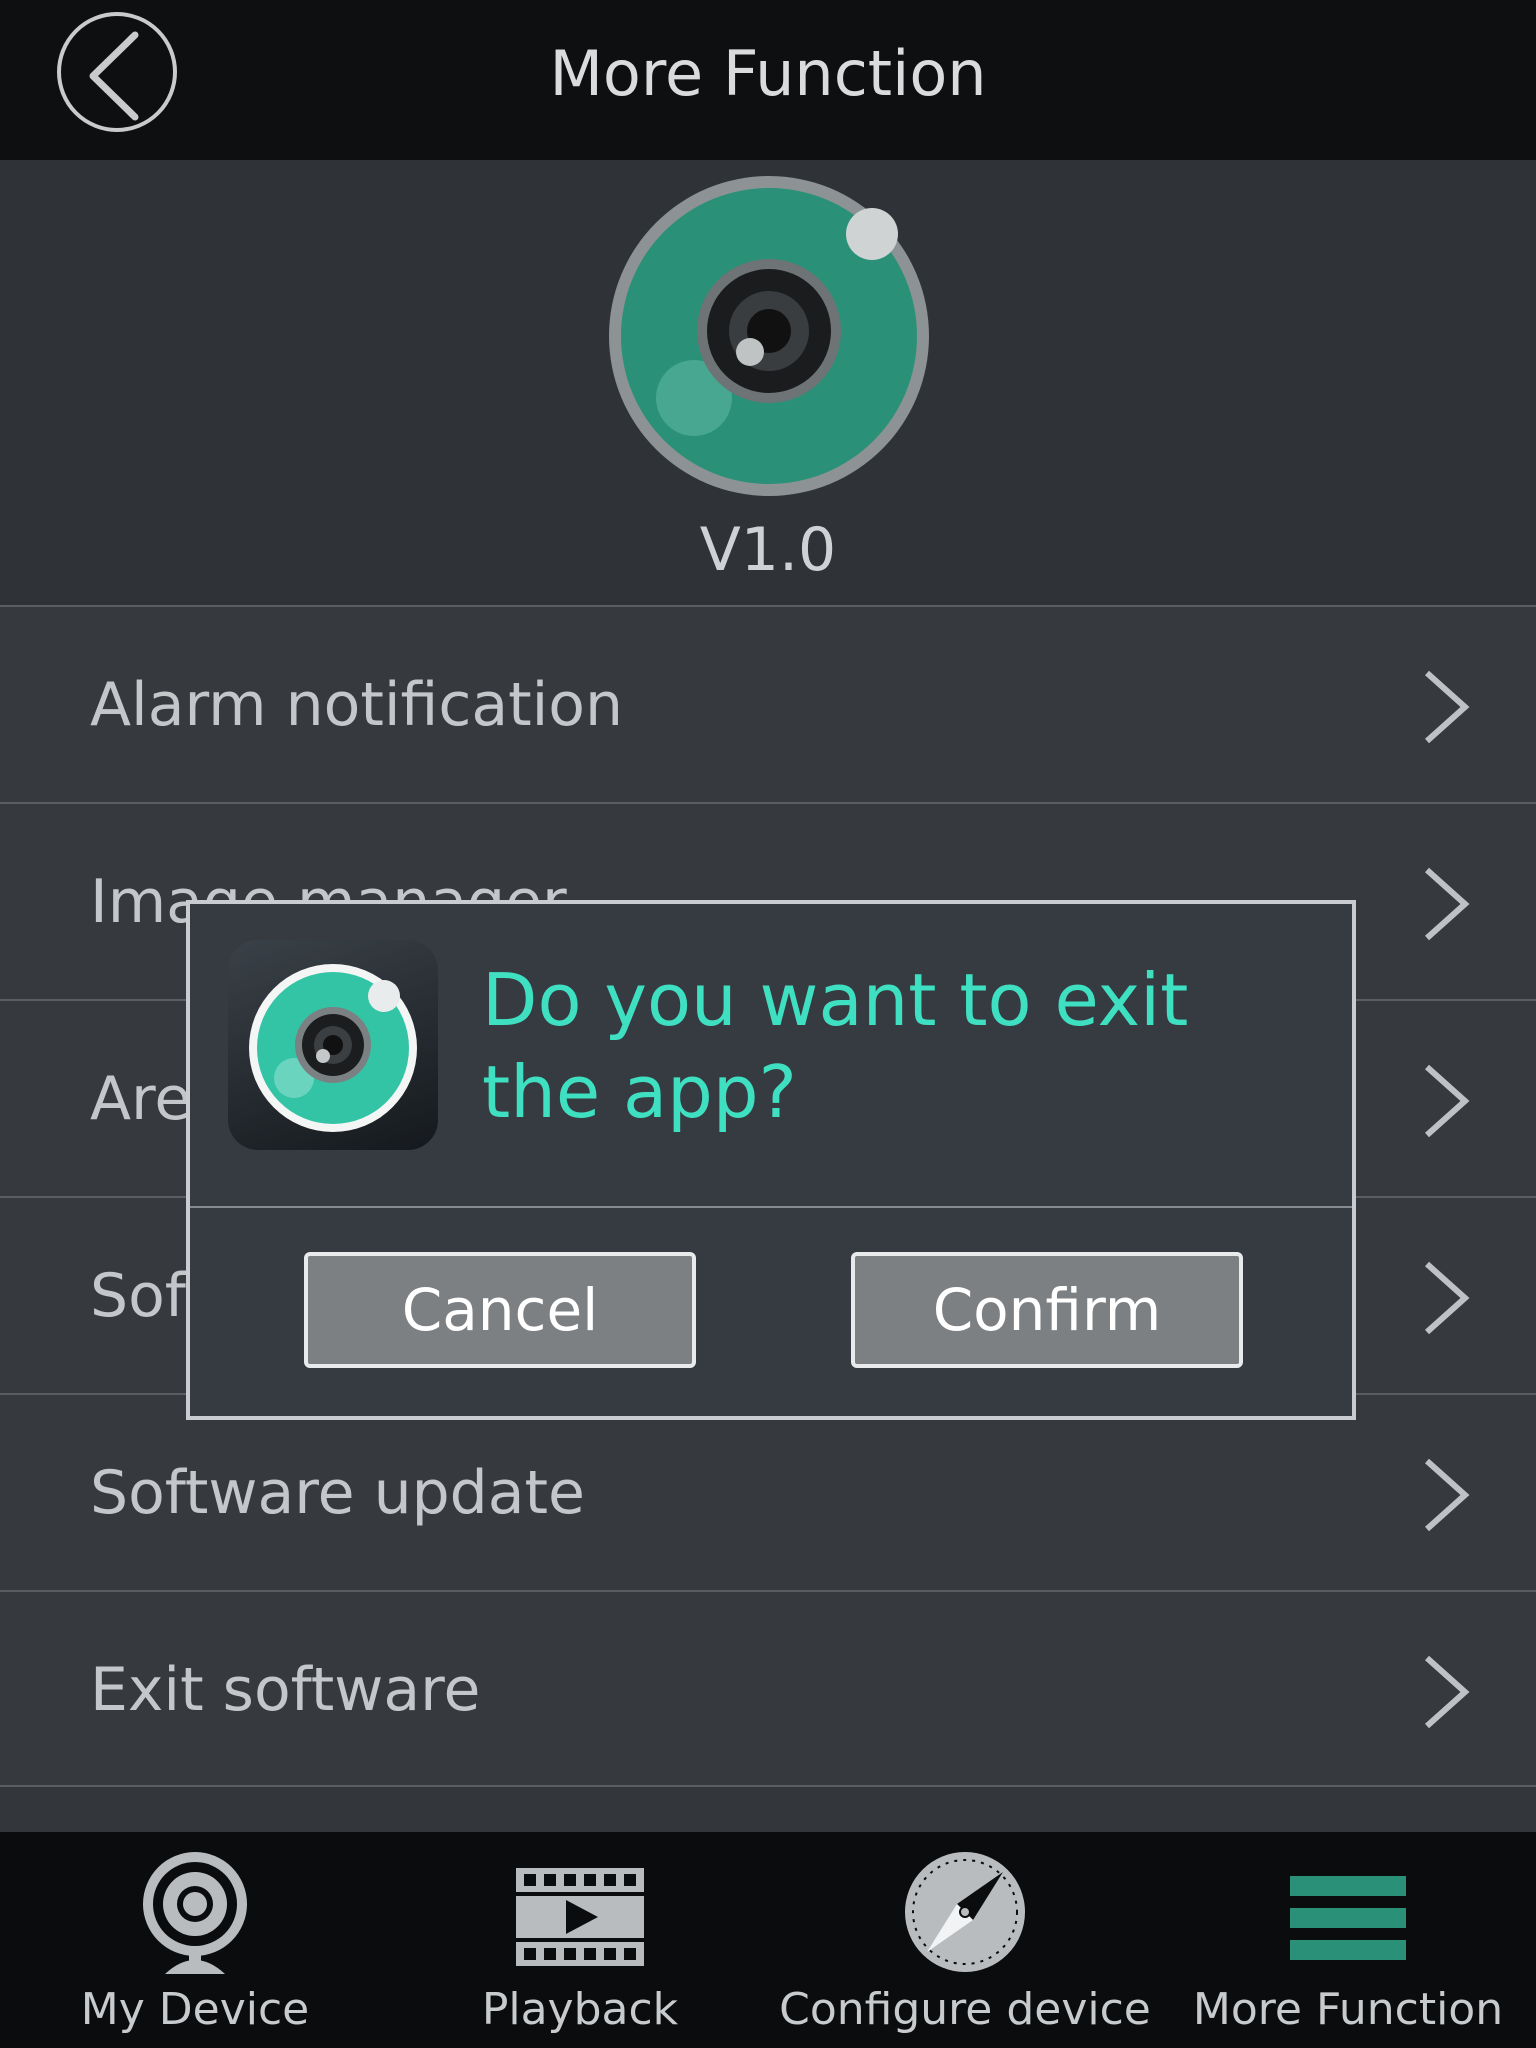 This screenshot has height=2048, width=1536. Describe the element at coordinates (1047, 1310) in the screenshot. I see `confirm-button: Confirm` at that location.